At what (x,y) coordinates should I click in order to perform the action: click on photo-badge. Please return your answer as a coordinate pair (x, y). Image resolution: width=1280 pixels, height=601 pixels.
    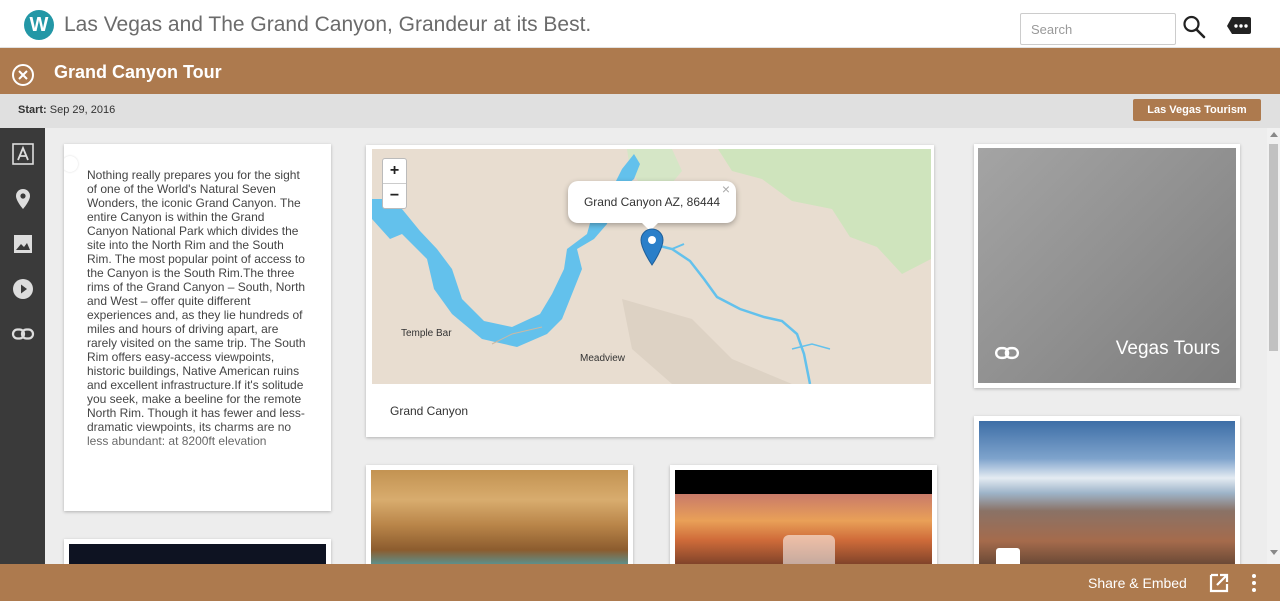
    Looking at the image, I should click on (1008, 556).